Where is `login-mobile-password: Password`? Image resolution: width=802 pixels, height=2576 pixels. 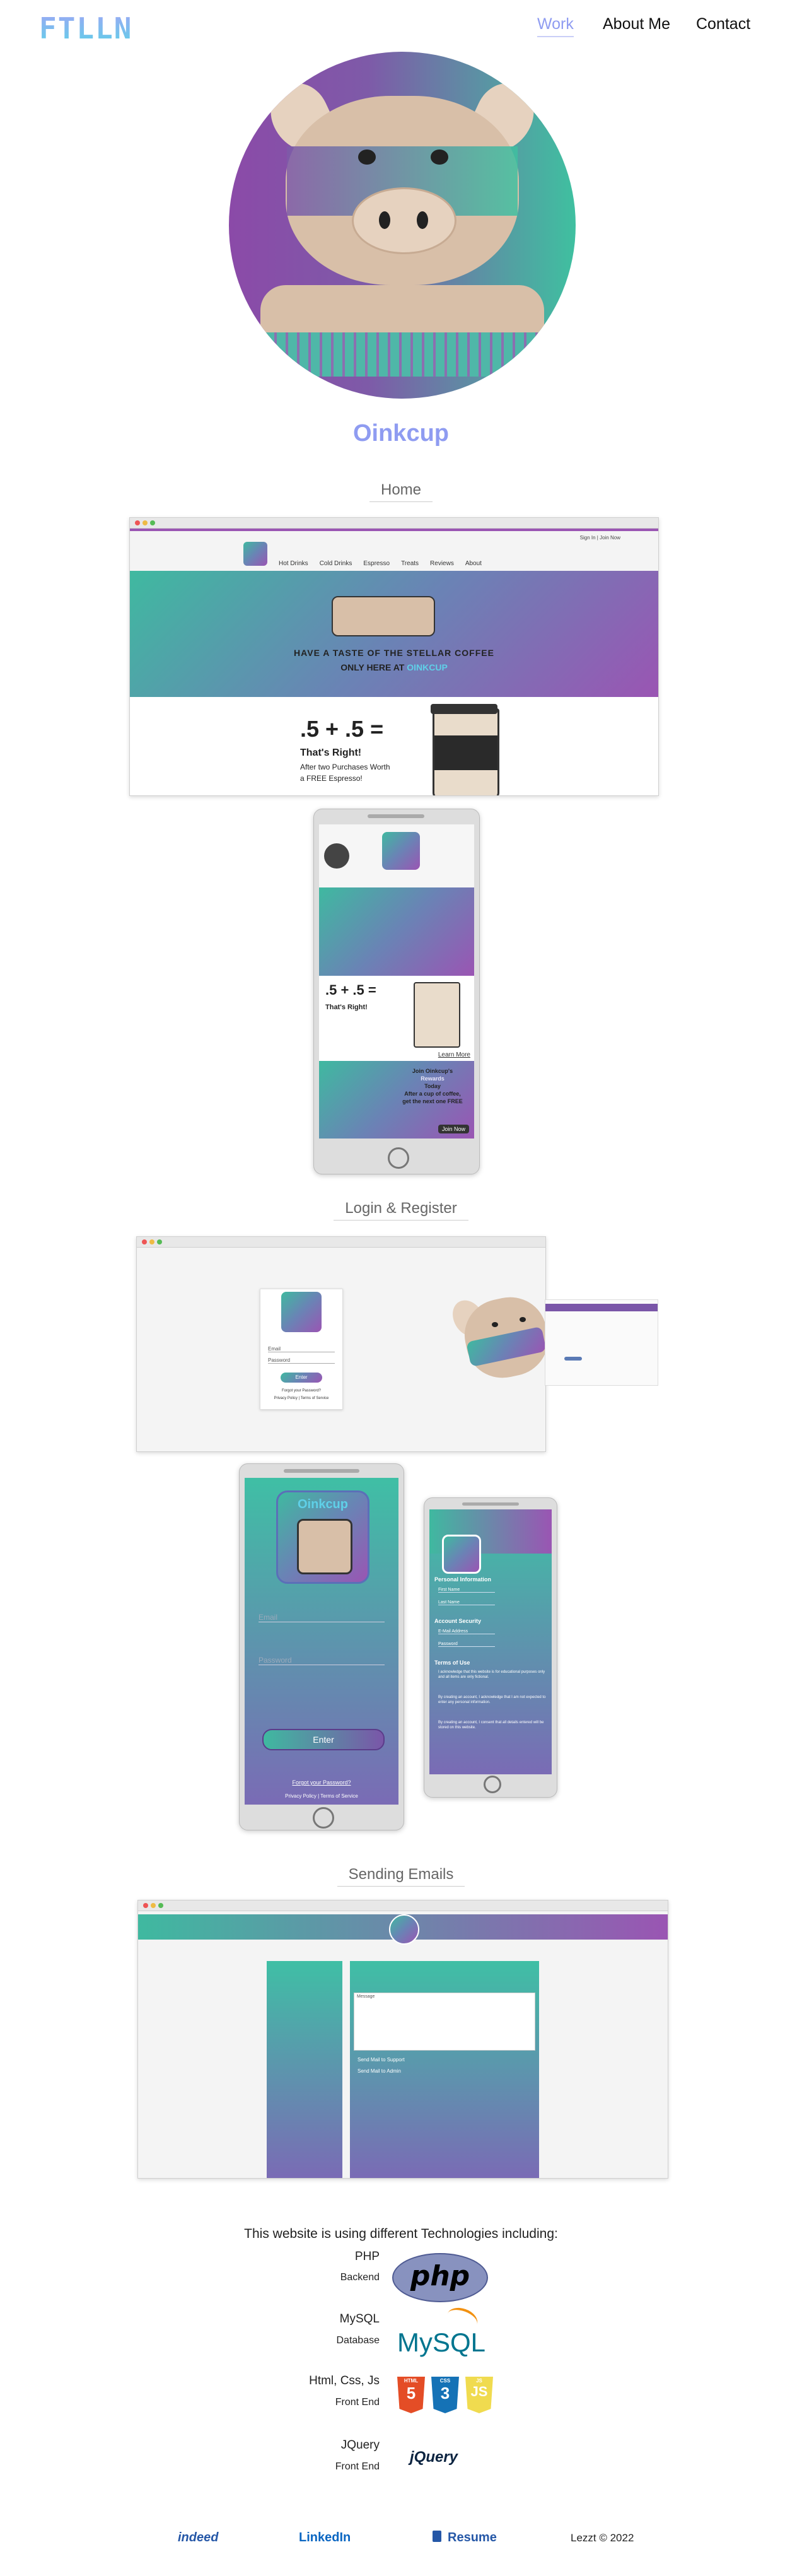 login-mobile-password: Password is located at coordinates (322, 1660).